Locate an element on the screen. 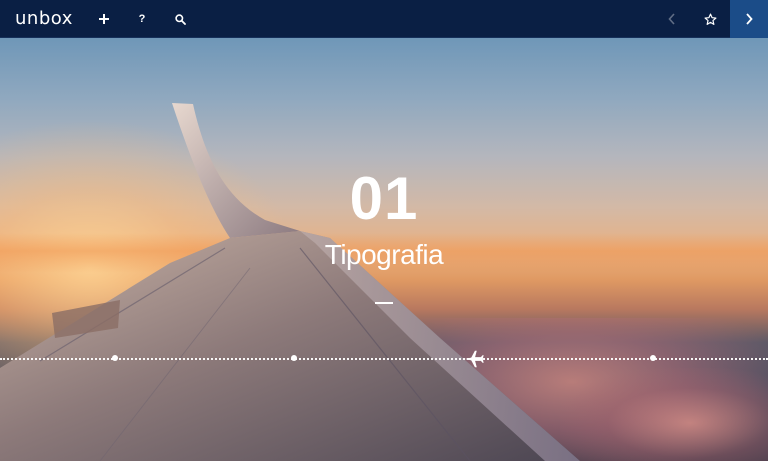 Image resolution: width=768 pixels, height=461 pixels. chevron-left-icon is located at coordinates (671, 19).